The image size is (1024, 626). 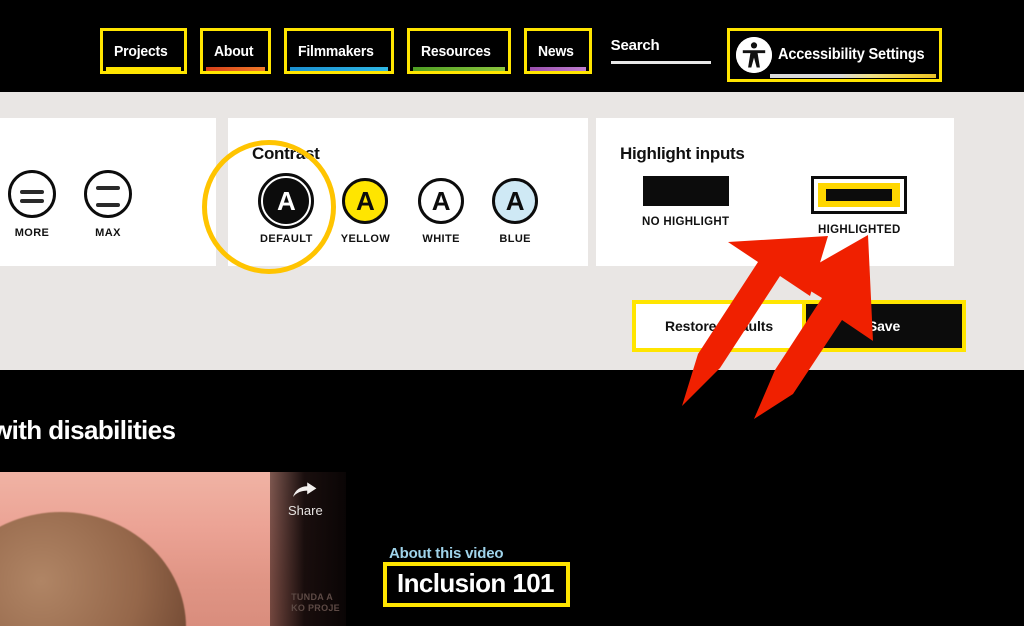 What do you see at coordinates (686, 222) in the screenshot?
I see `highlight-option-label: NO HIGHLIGHT` at bounding box center [686, 222].